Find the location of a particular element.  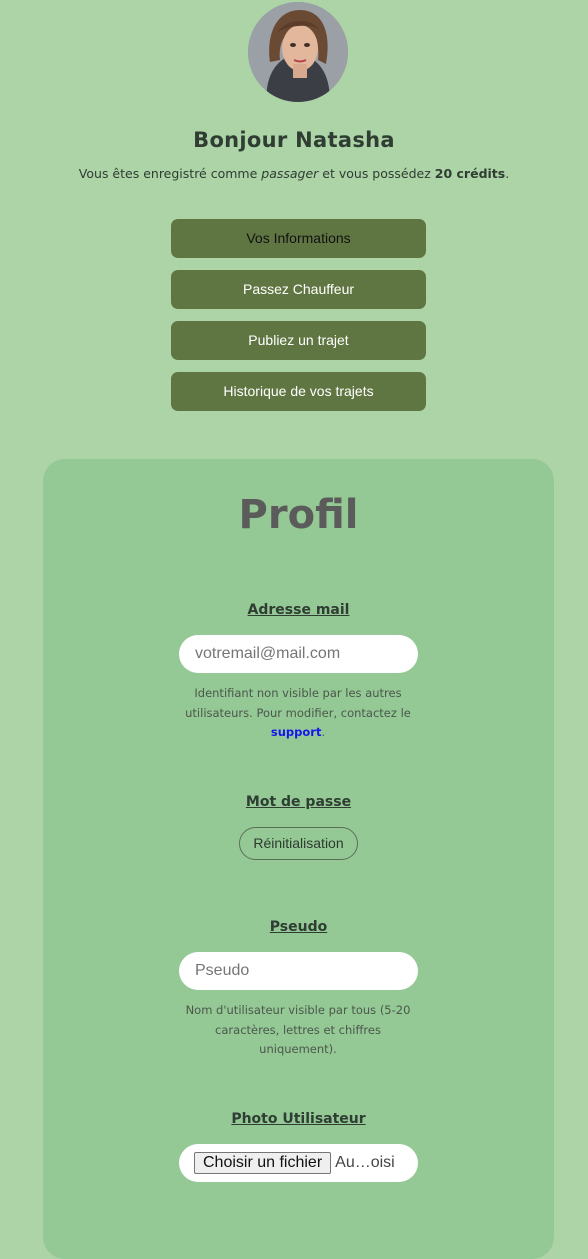

status-suffix: . is located at coordinates (507, 173).